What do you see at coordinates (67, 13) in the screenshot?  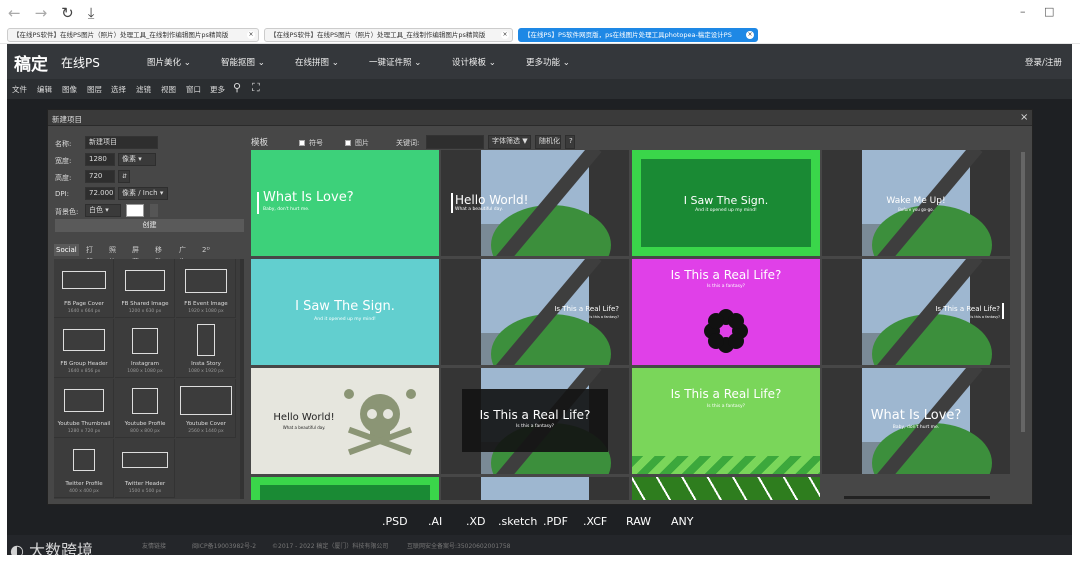 I see `reload-icon: ↻` at bounding box center [67, 13].